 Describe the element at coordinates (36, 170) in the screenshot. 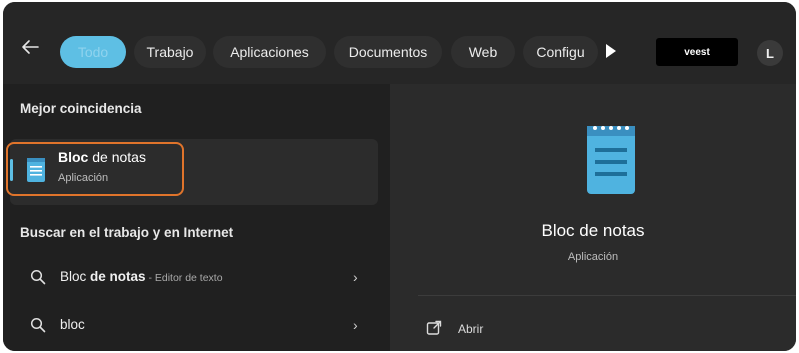

I see `notepad-icon` at that location.